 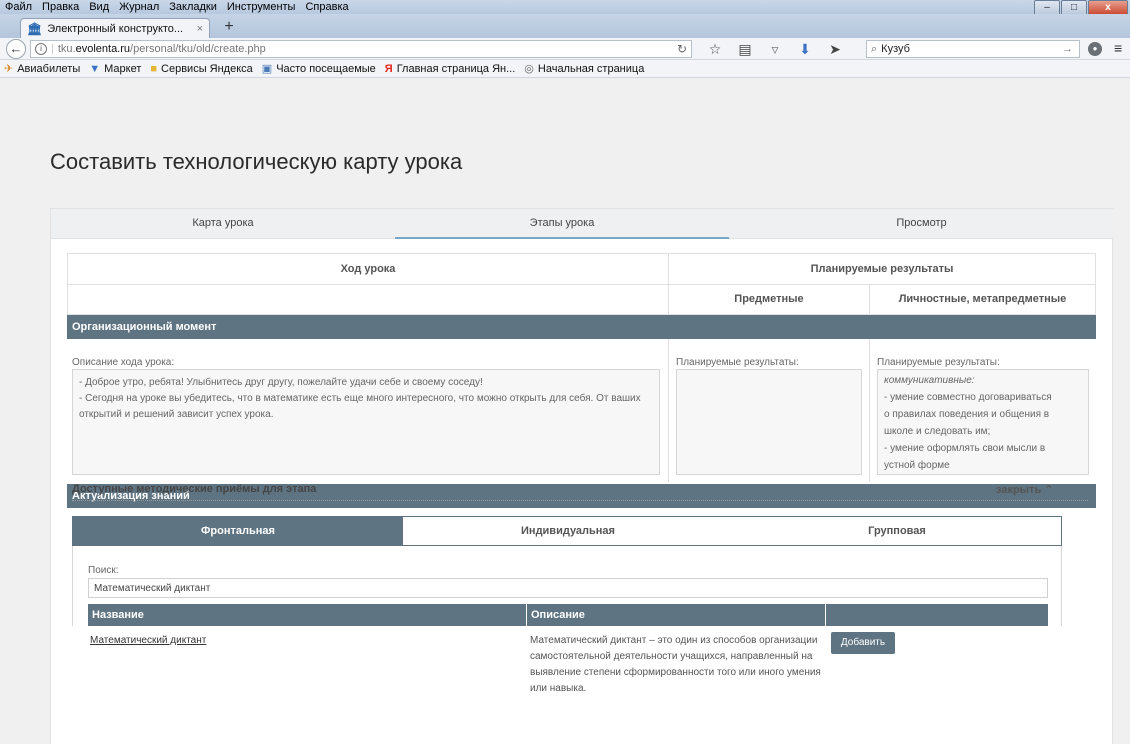 I want to click on search-value: Кузуб, so click(x=895, y=49).